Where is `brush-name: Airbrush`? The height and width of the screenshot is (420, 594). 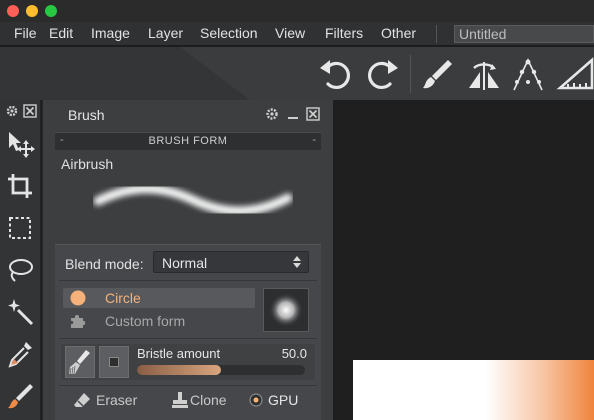
brush-name: Airbrush is located at coordinates (87, 164).